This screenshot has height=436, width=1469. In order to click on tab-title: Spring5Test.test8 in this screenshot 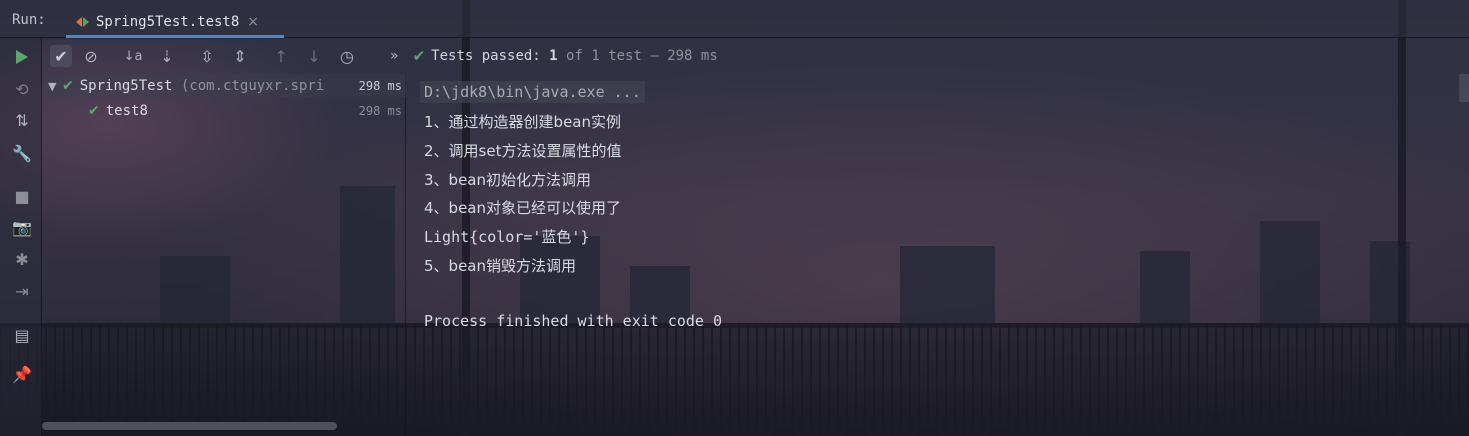, I will do `click(168, 22)`.